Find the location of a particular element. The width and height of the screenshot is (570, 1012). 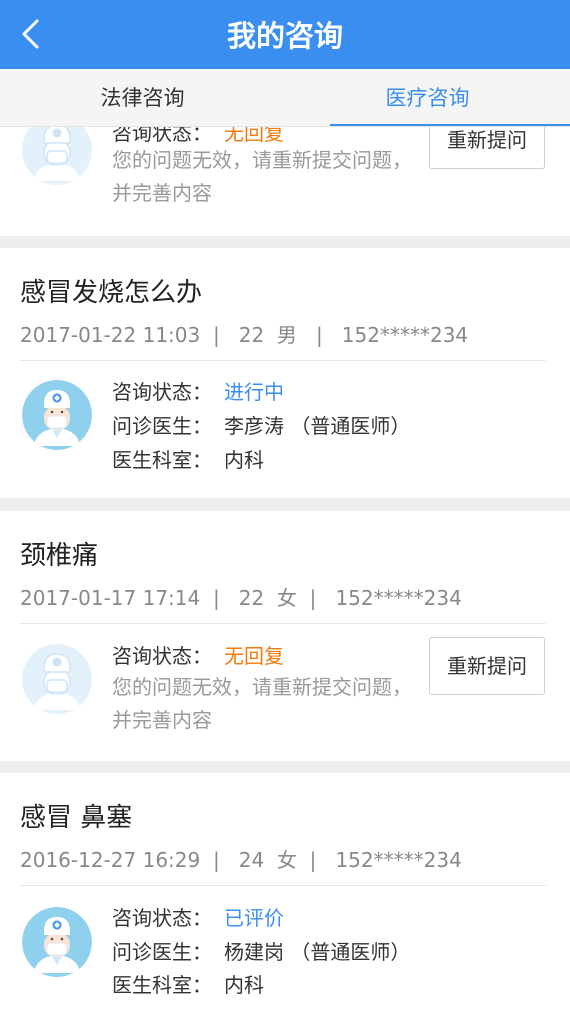

consultation-meta: 2017-01-22 11:03 | 22 男 | 152*****234 is located at coordinates (244, 335).